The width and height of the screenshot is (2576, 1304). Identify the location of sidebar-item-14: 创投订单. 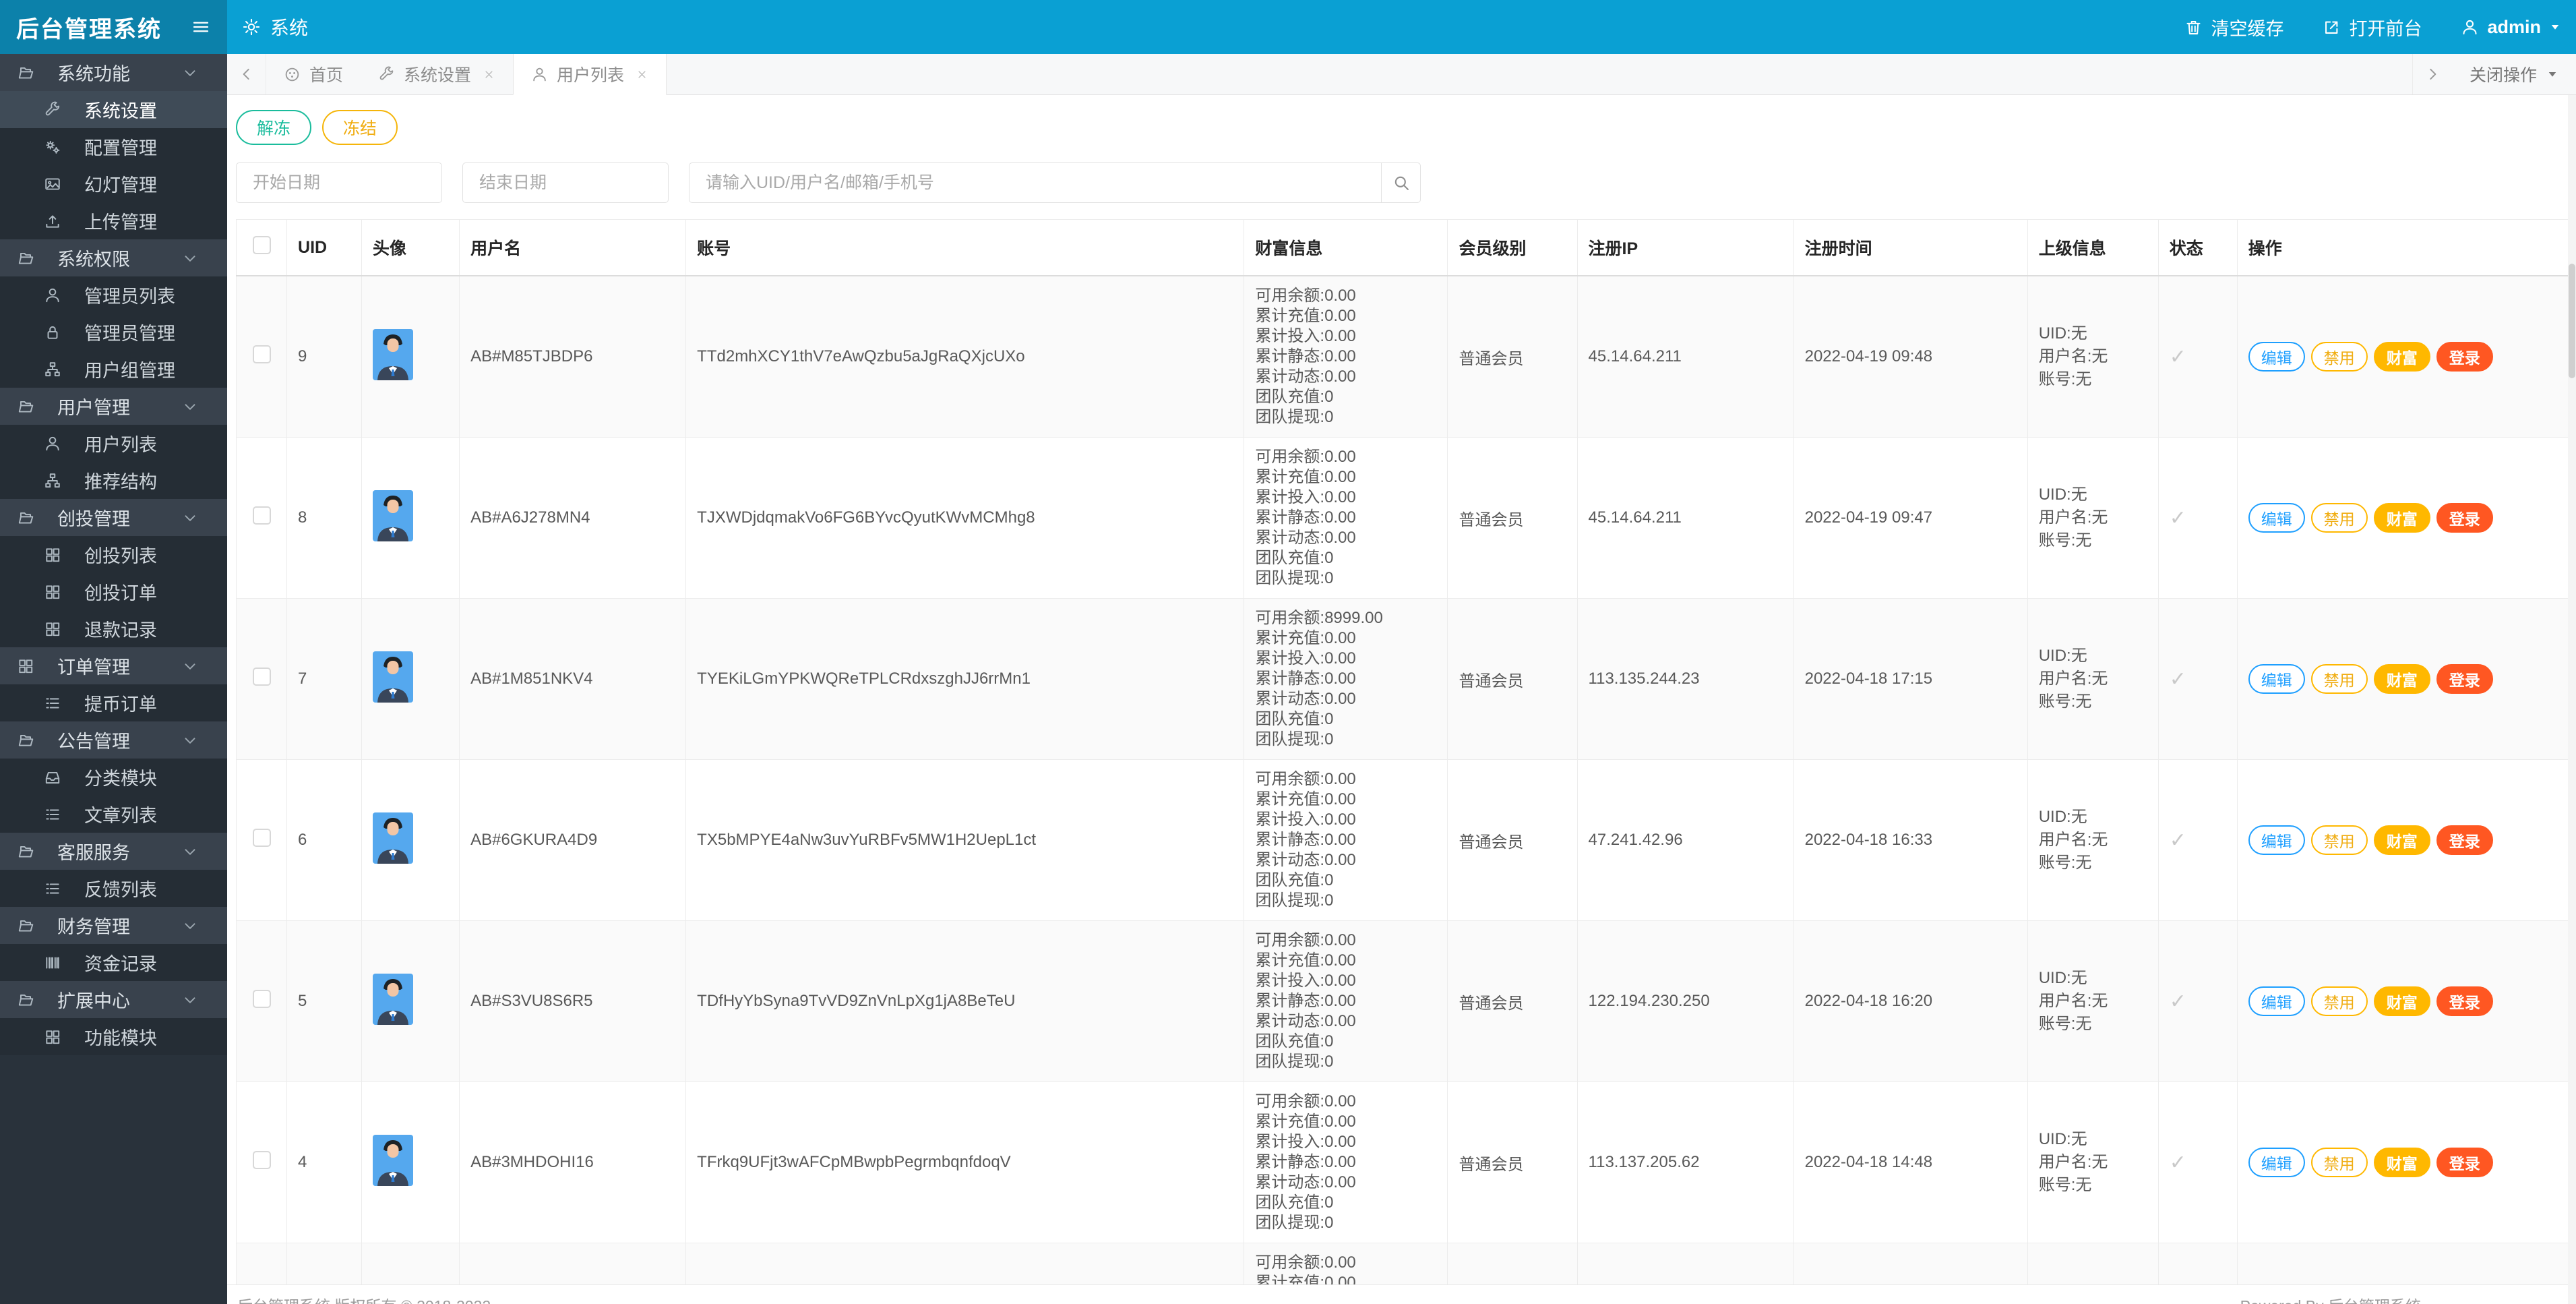
(113, 591).